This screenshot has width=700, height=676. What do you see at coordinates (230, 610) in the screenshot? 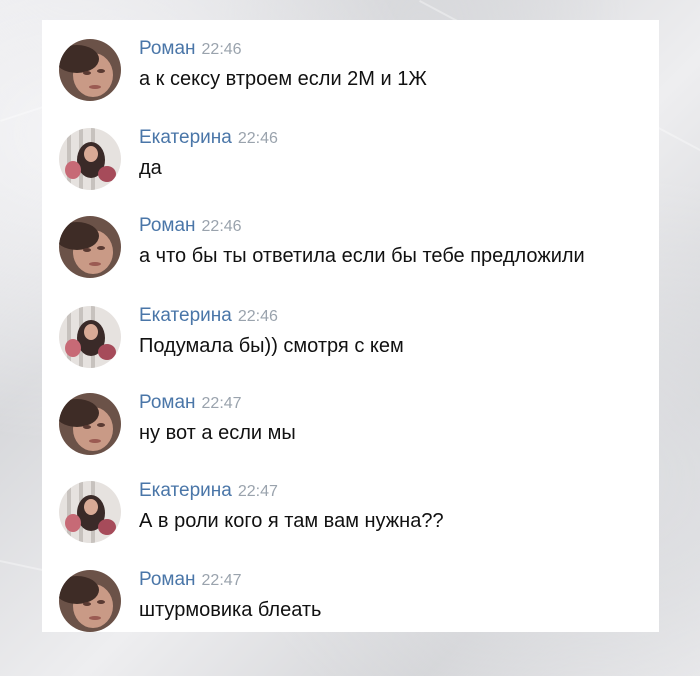
I see `message-text: штурмовика блеать` at bounding box center [230, 610].